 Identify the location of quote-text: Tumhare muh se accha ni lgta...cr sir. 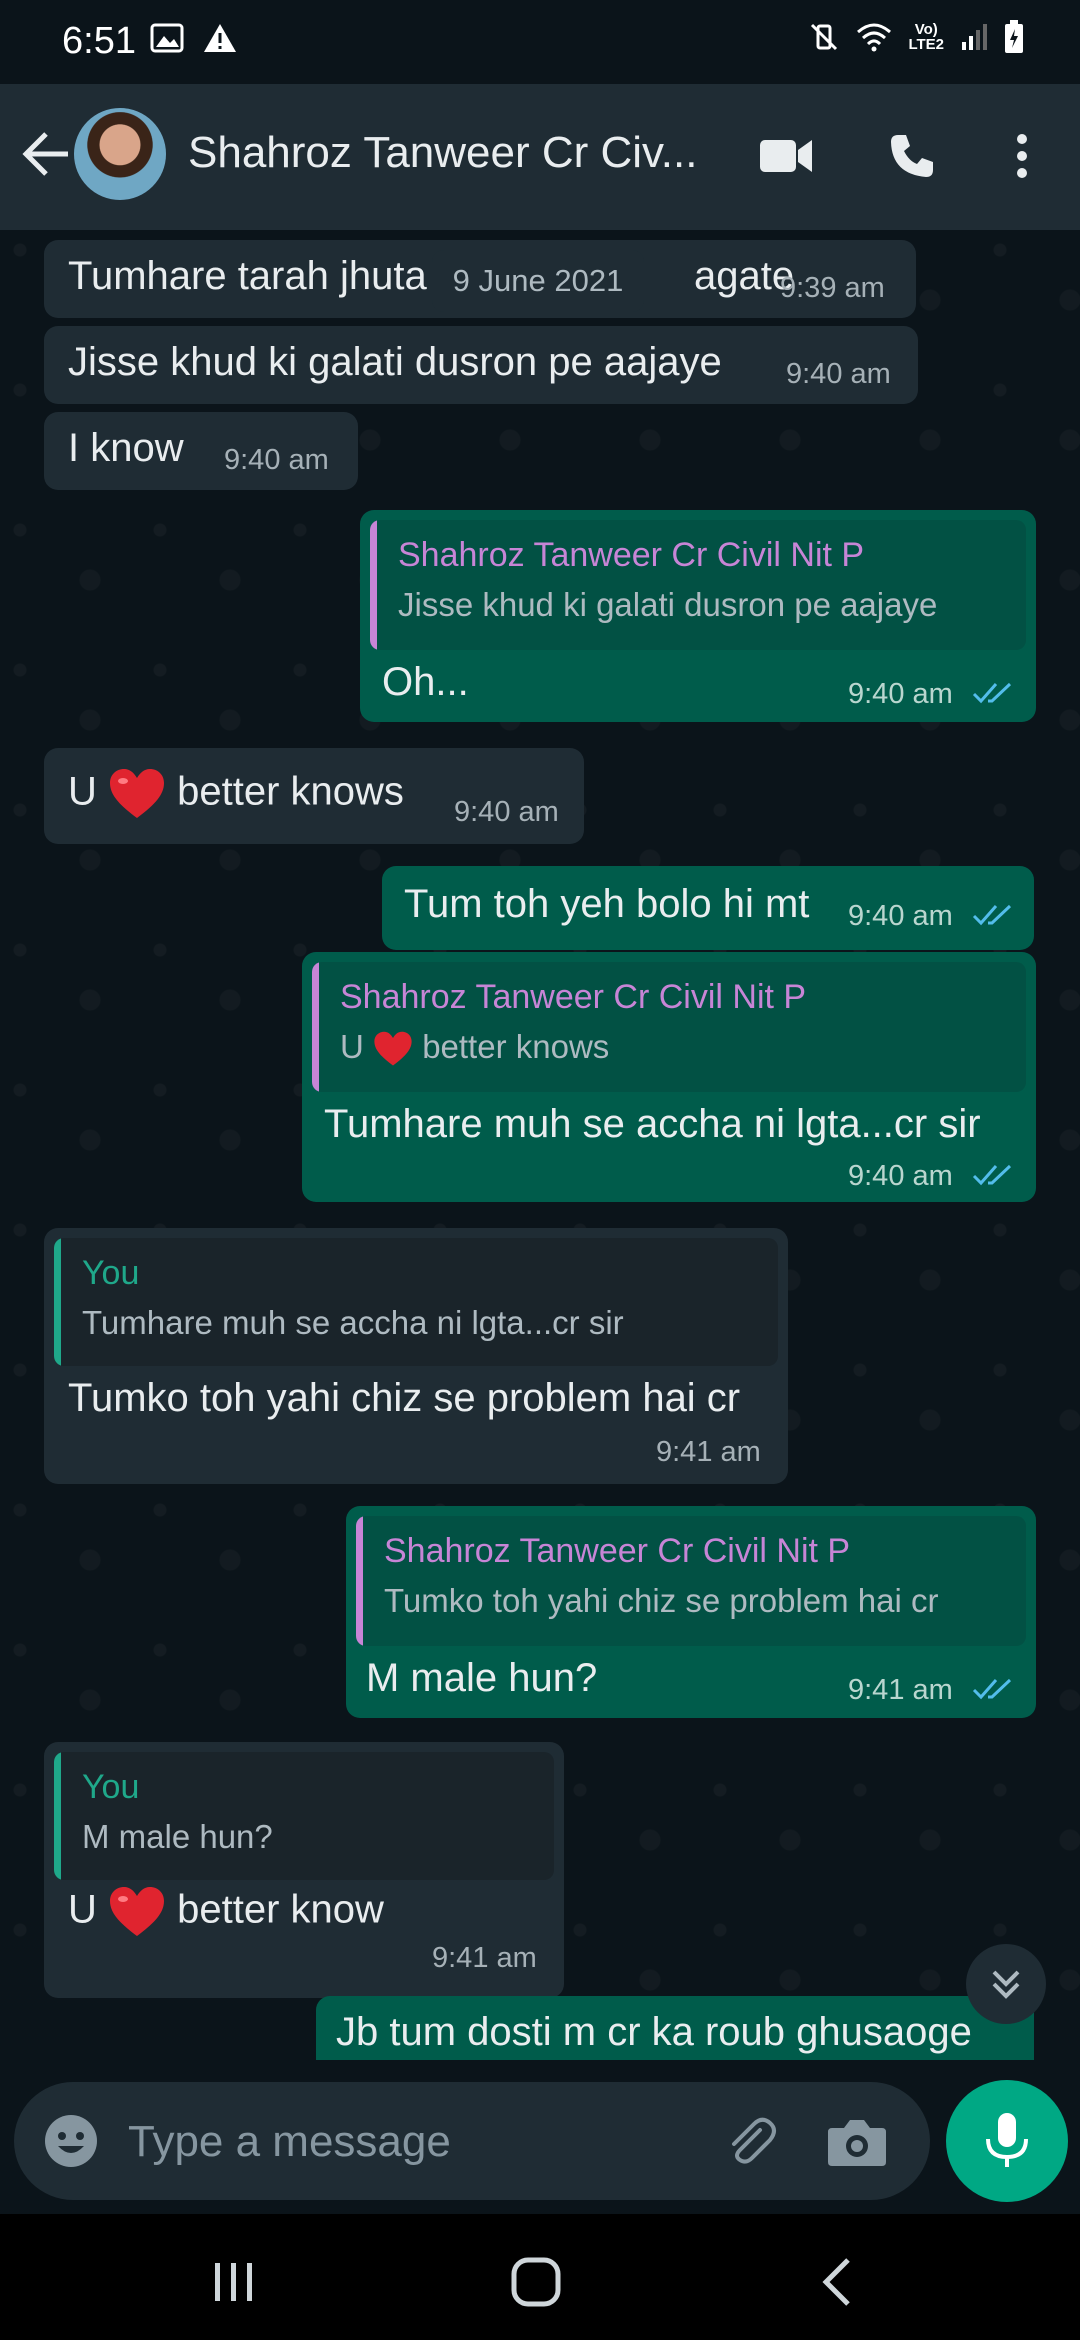
(353, 1322).